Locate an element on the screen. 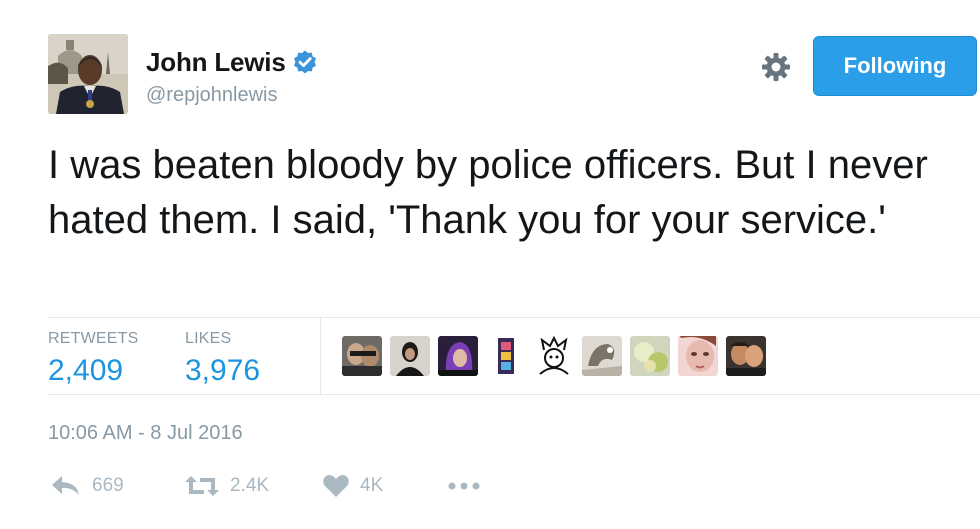 This screenshot has height=529, width=980. retweet-count: 2.4K is located at coordinates (250, 485).